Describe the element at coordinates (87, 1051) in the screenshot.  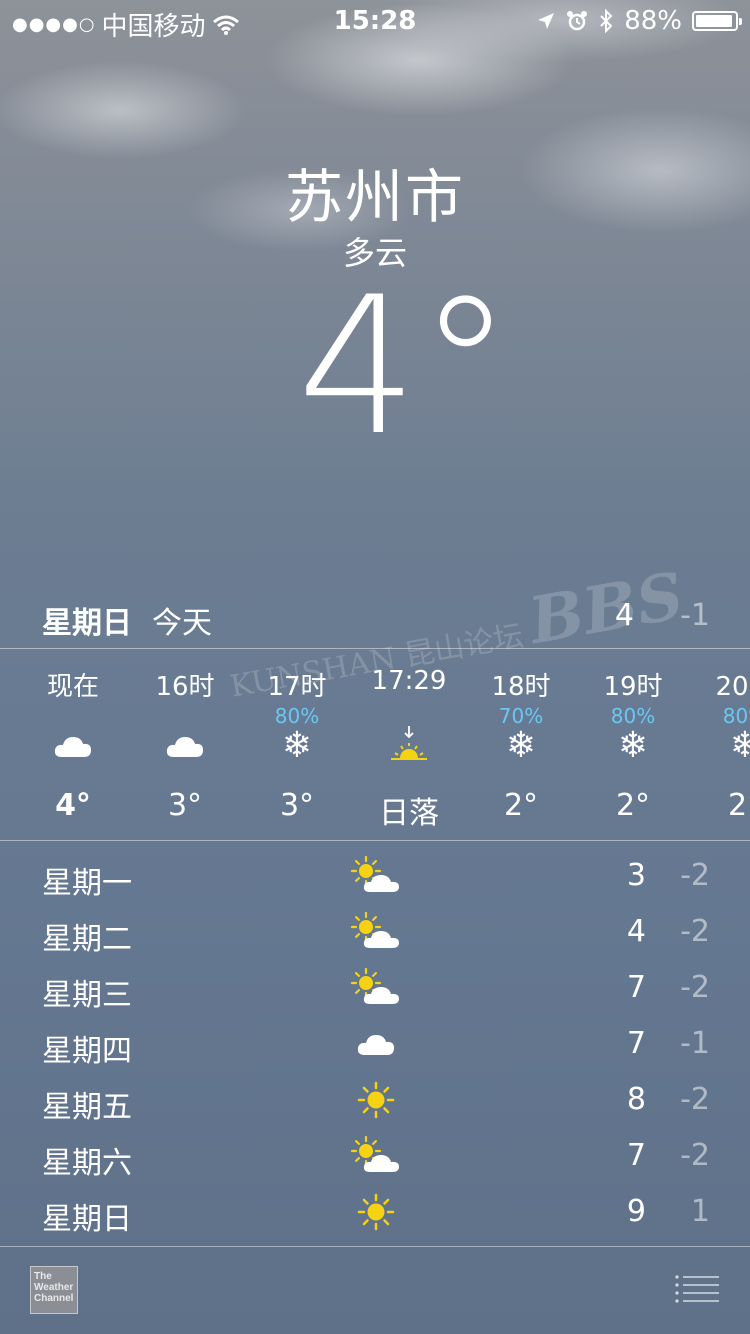
I see `day-name: 星期四` at that location.